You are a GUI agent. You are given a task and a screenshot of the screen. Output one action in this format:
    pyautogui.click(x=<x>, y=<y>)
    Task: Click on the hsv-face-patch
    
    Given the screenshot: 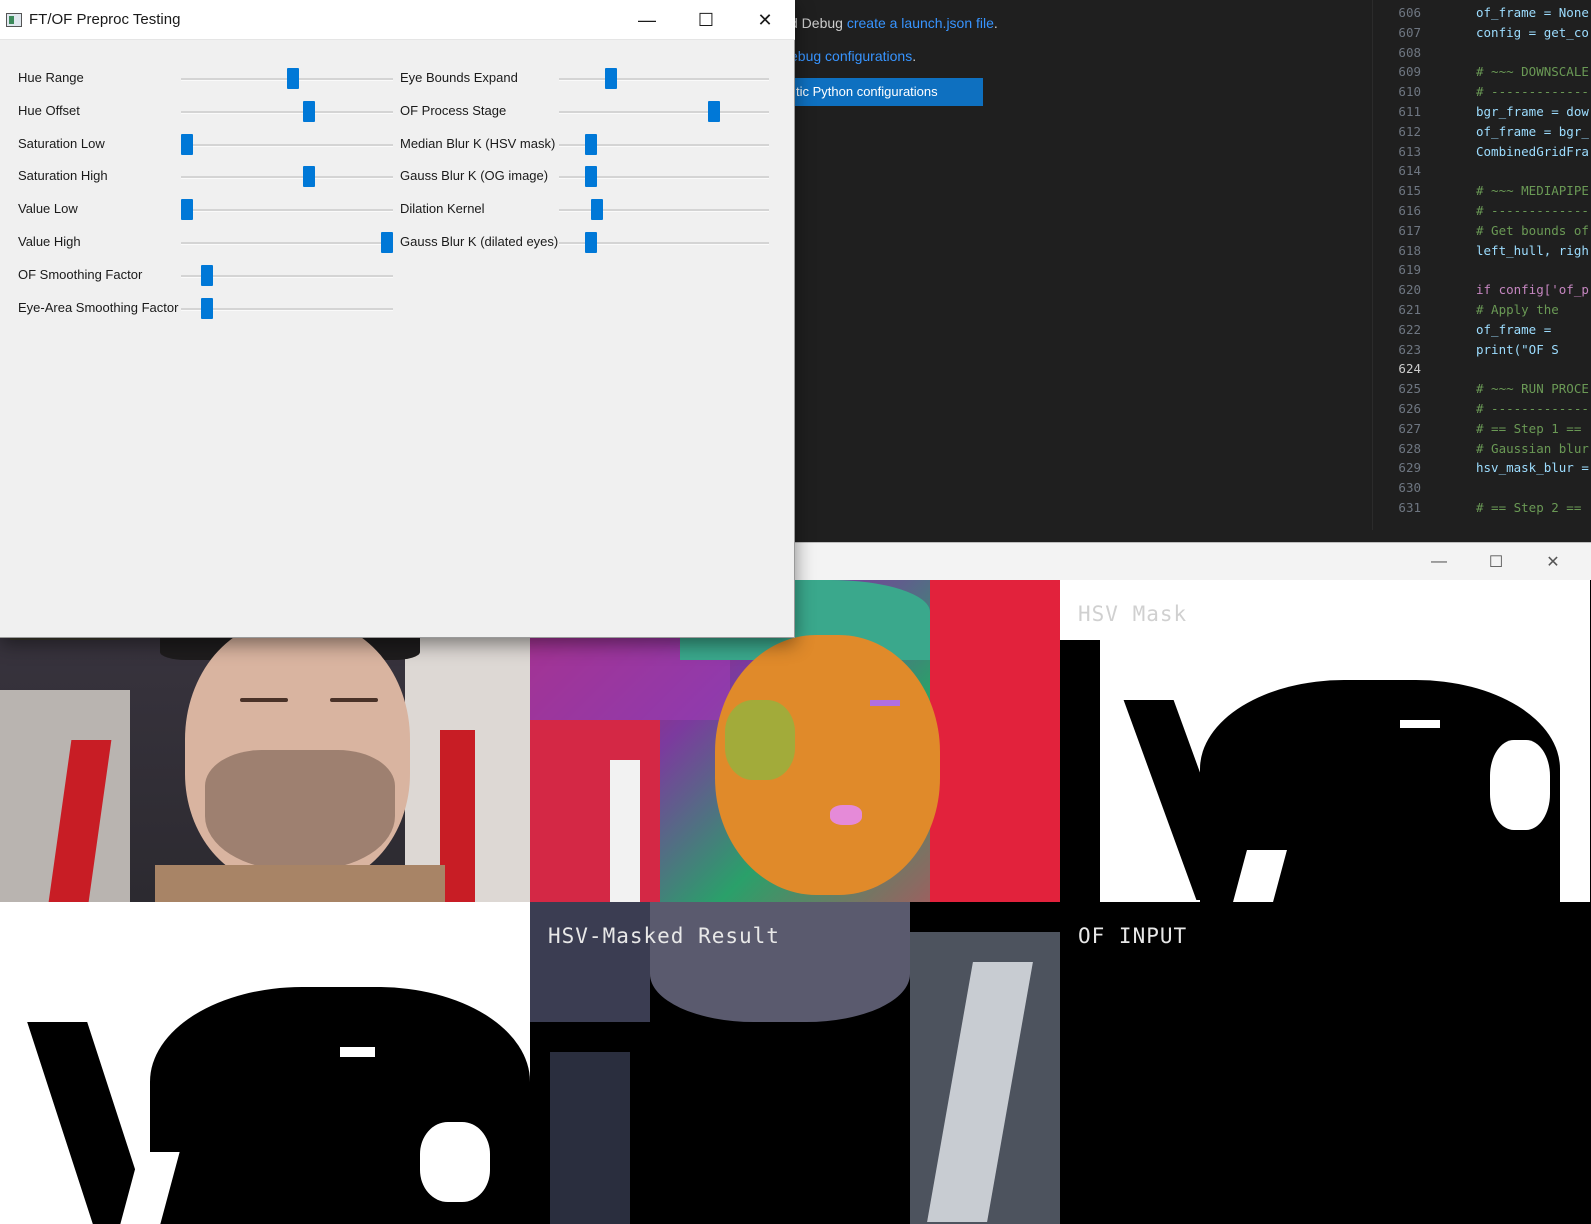 What is the action you would take?
    pyautogui.click(x=760, y=740)
    